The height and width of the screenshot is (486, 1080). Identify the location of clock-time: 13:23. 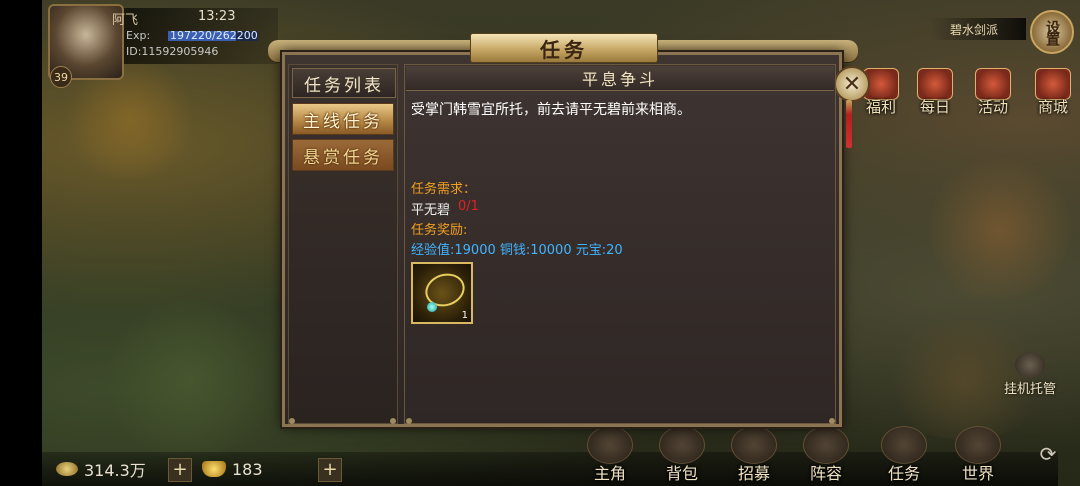
(217, 16).